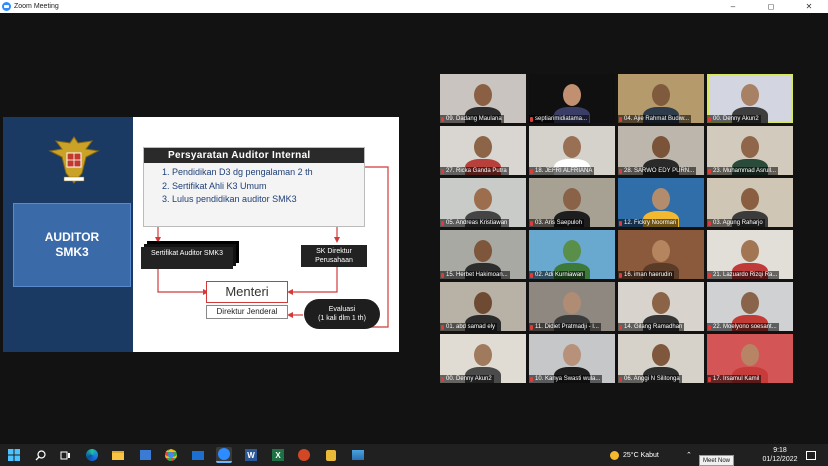 This screenshot has width=828, height=466. I want to click on participant-name: 09. Dadang Maulana, so click(474, 119).